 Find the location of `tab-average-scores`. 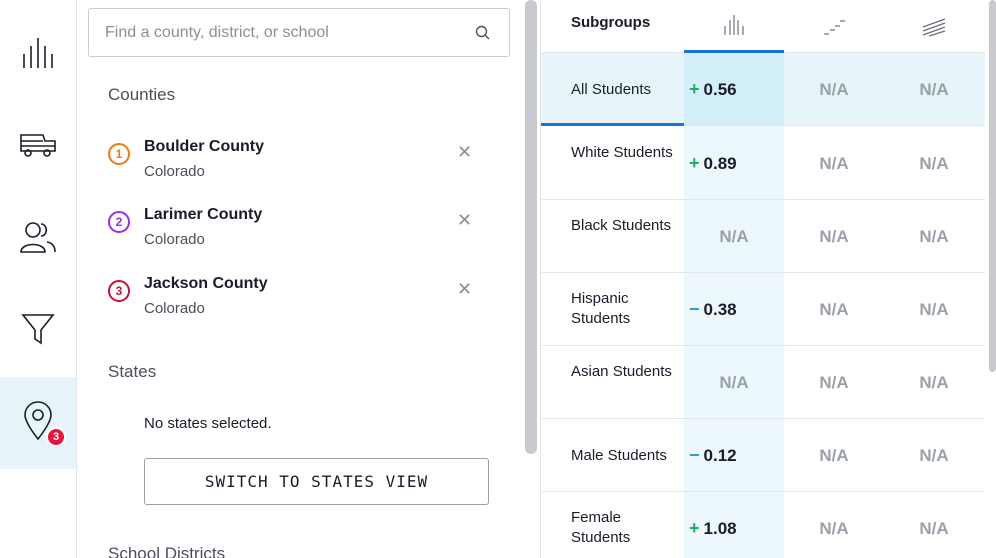

tab-average-scores is located at coordinates (734, 26).